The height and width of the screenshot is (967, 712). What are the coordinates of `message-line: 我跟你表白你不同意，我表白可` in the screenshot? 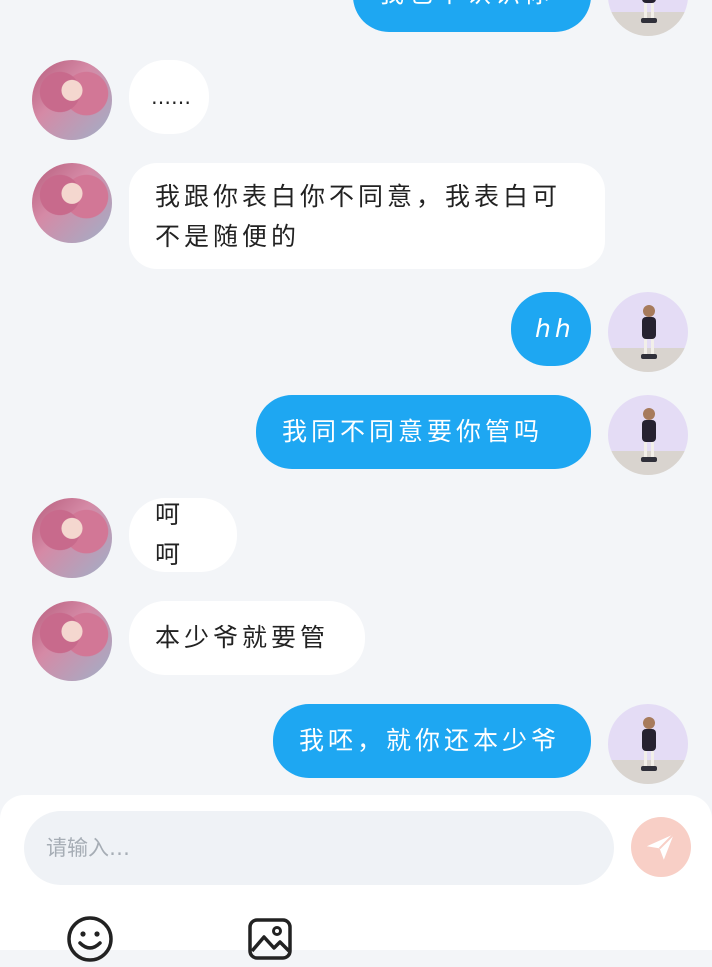 It's located at (358, 196).